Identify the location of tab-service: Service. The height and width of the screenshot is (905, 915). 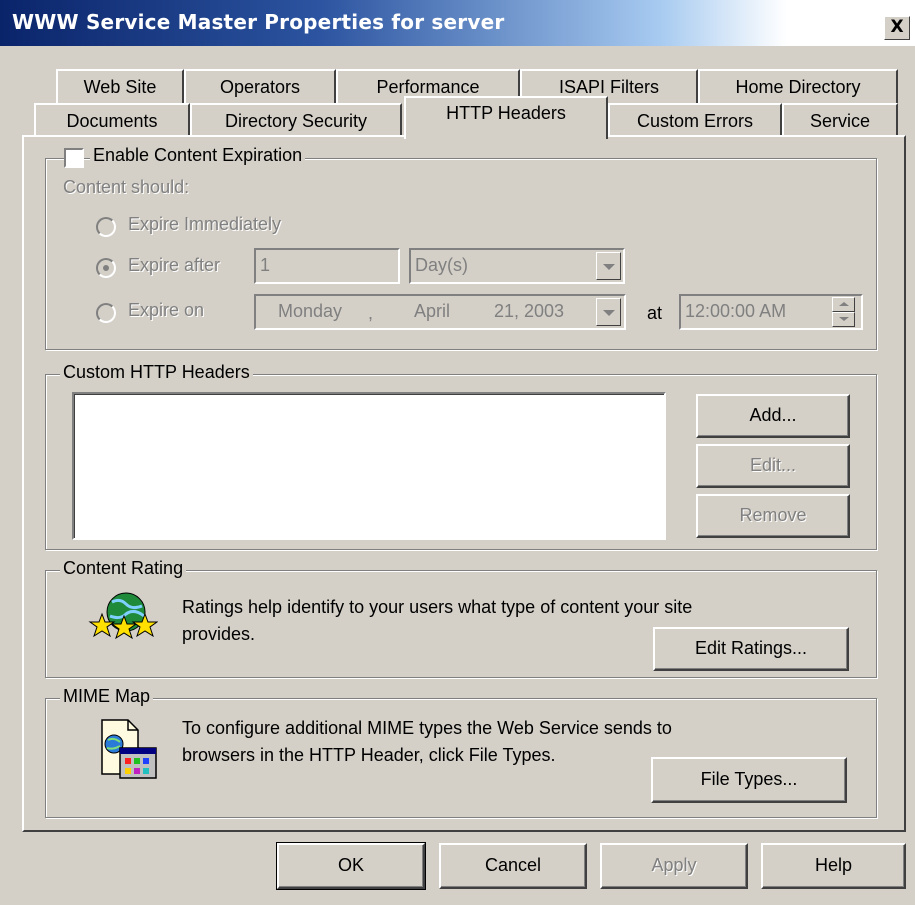
(840, 121).